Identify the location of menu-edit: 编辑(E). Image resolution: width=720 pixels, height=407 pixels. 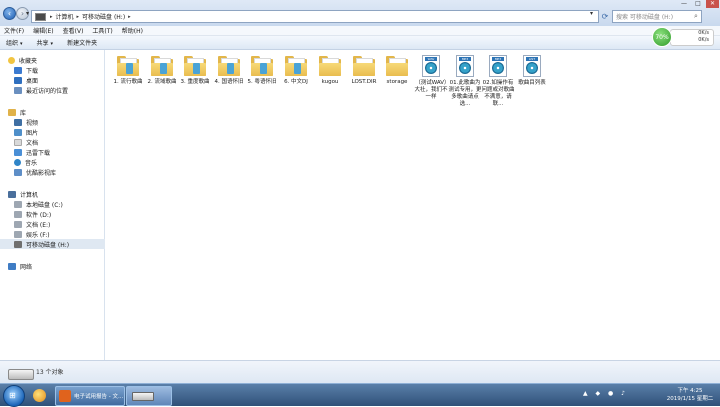
(43, 30).